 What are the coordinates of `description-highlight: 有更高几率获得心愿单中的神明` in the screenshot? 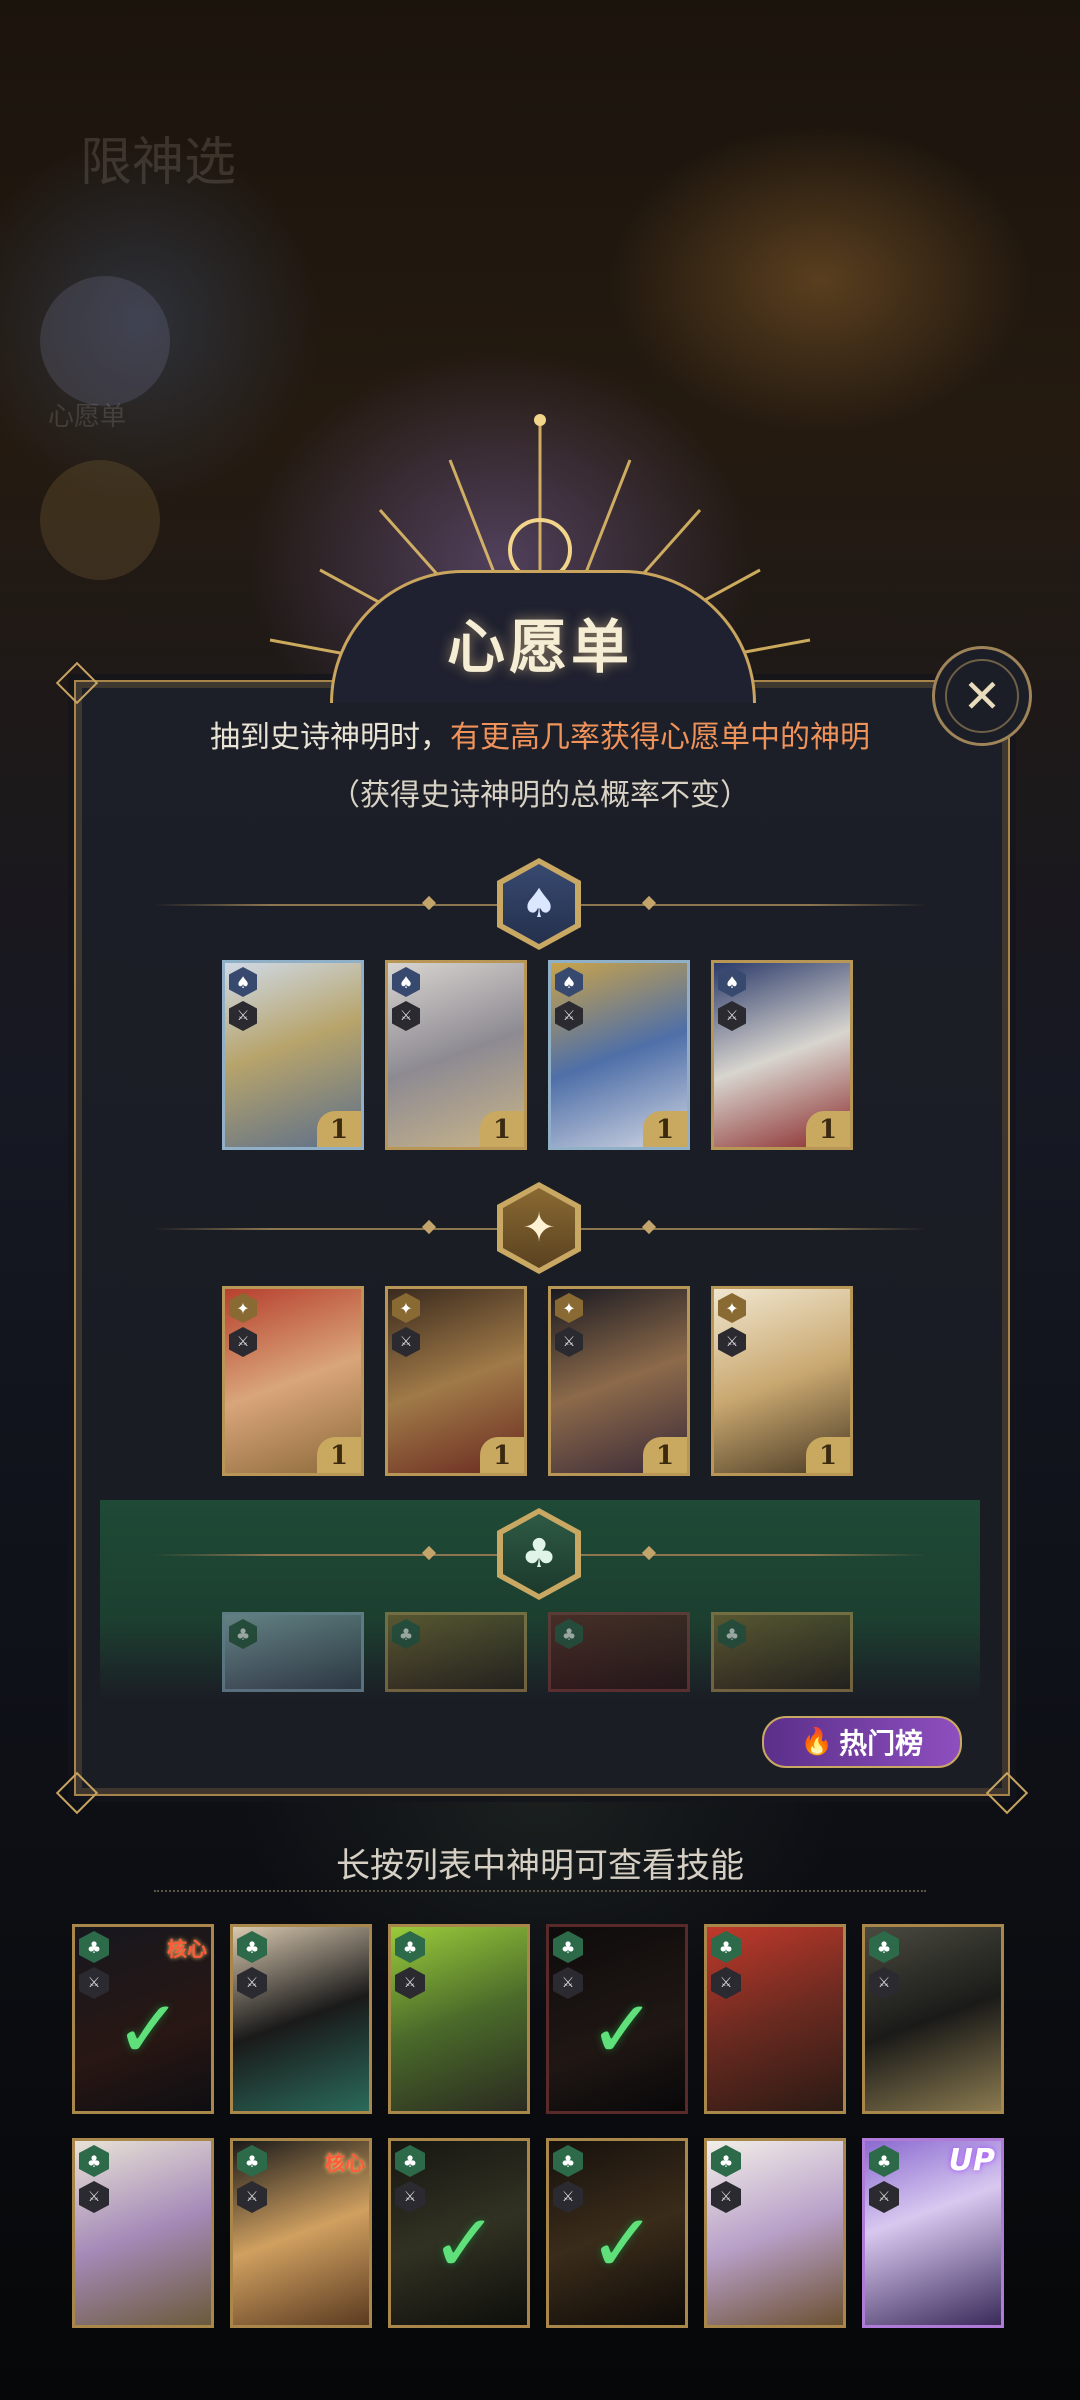 It's located at (660, 737).